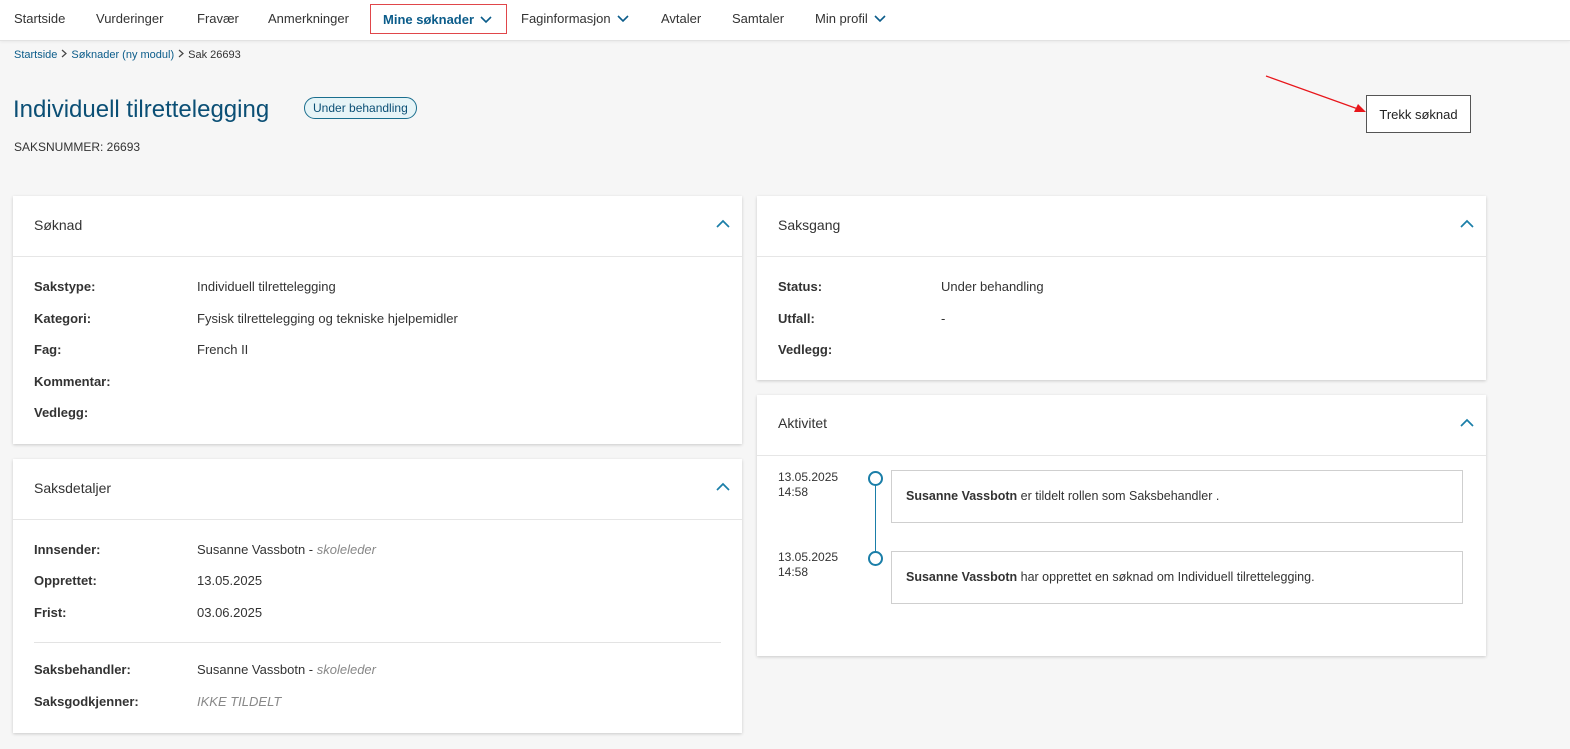 Image resolution: width=1570 pixels, height=749 pixels. I want to click on breadcrumb-link-soknader: Søknader (ny modul), so click(122, 55).